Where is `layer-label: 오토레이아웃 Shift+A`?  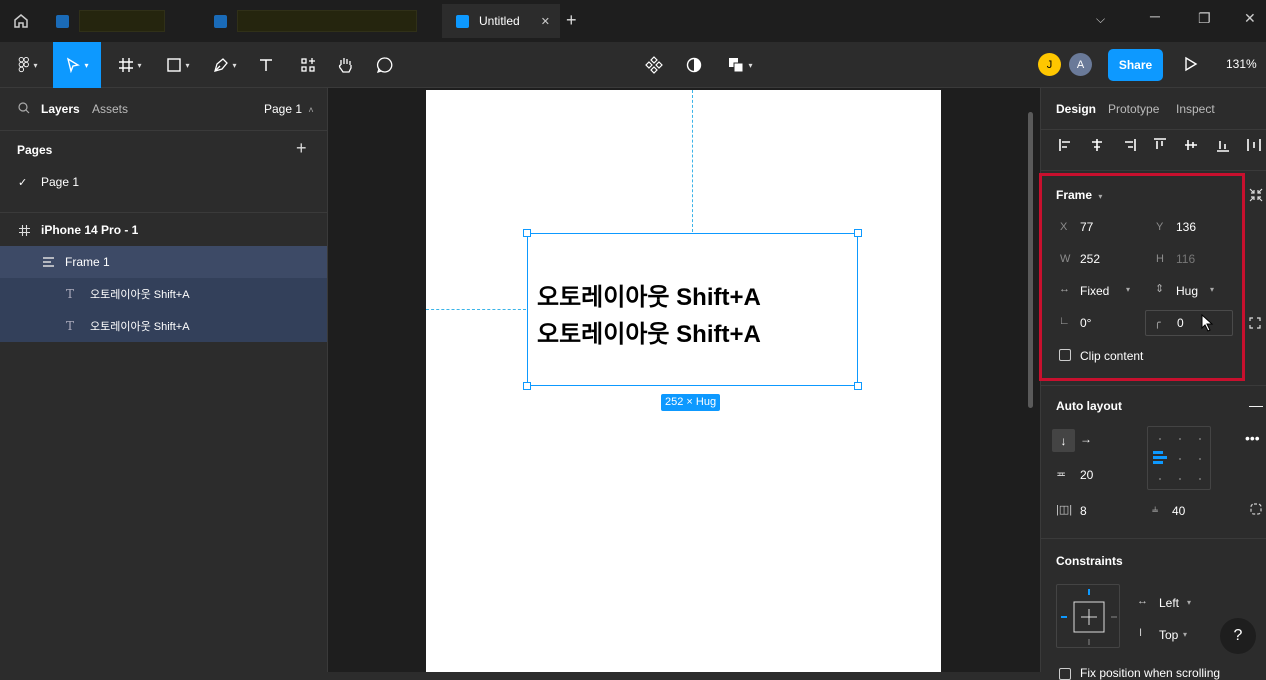 layer-label: 오토레이아웃 Shift+A is located at coordinates (140, 295).